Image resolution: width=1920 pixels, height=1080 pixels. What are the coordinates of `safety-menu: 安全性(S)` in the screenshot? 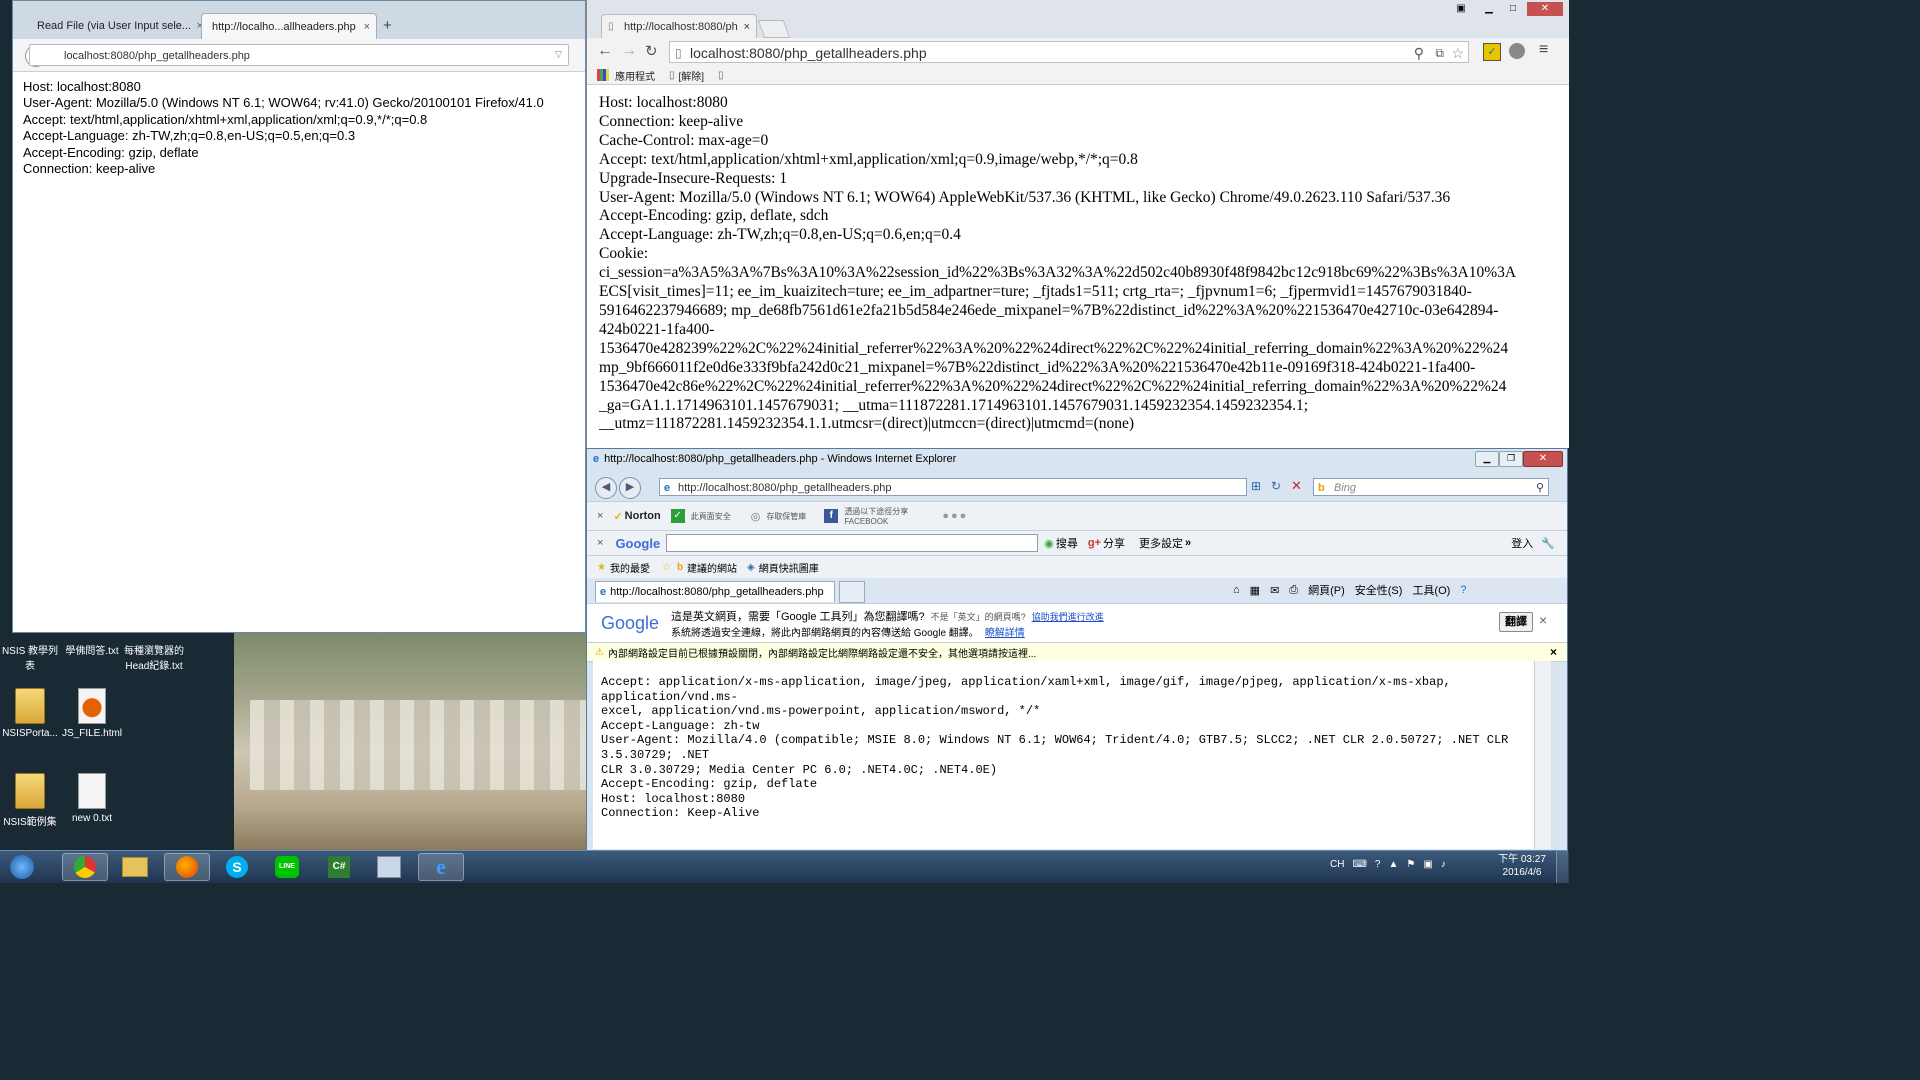 It's located at (1379, 590).